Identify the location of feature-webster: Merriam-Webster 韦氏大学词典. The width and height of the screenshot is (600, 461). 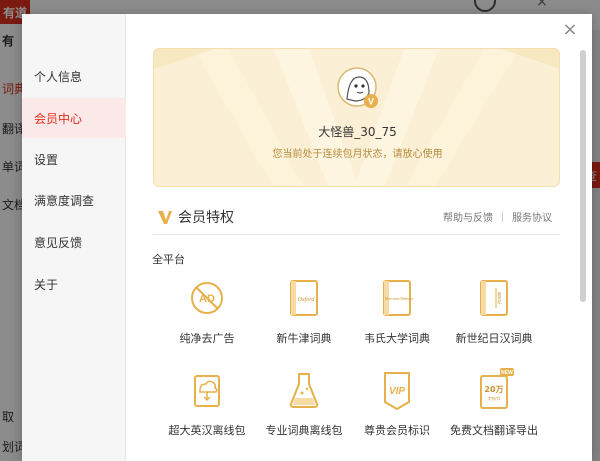
(397, 311).